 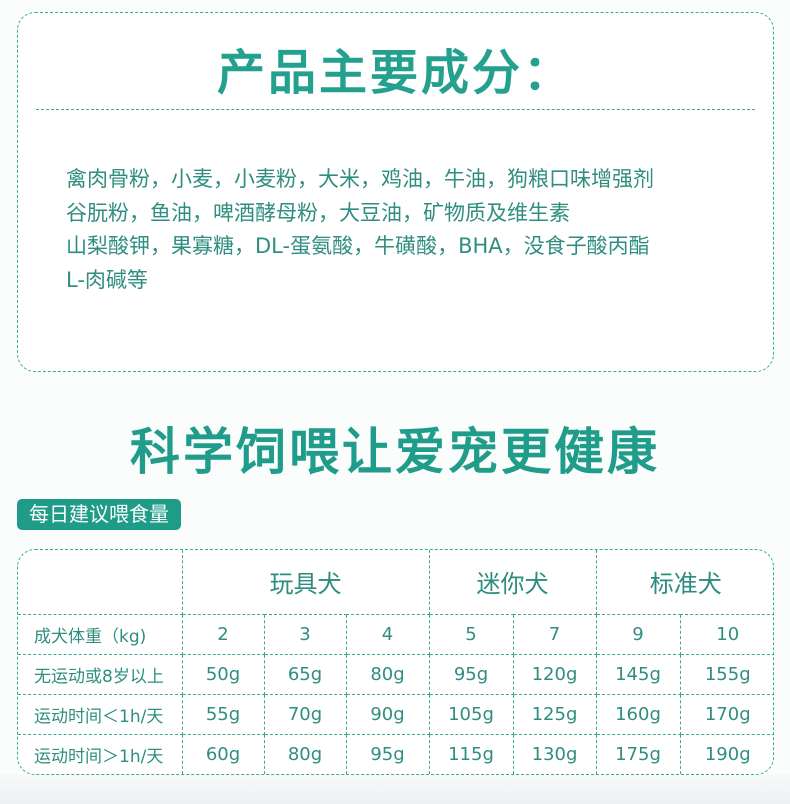 I want to click on group-header-toy: 玩具犬, so click(x=305, y=582).